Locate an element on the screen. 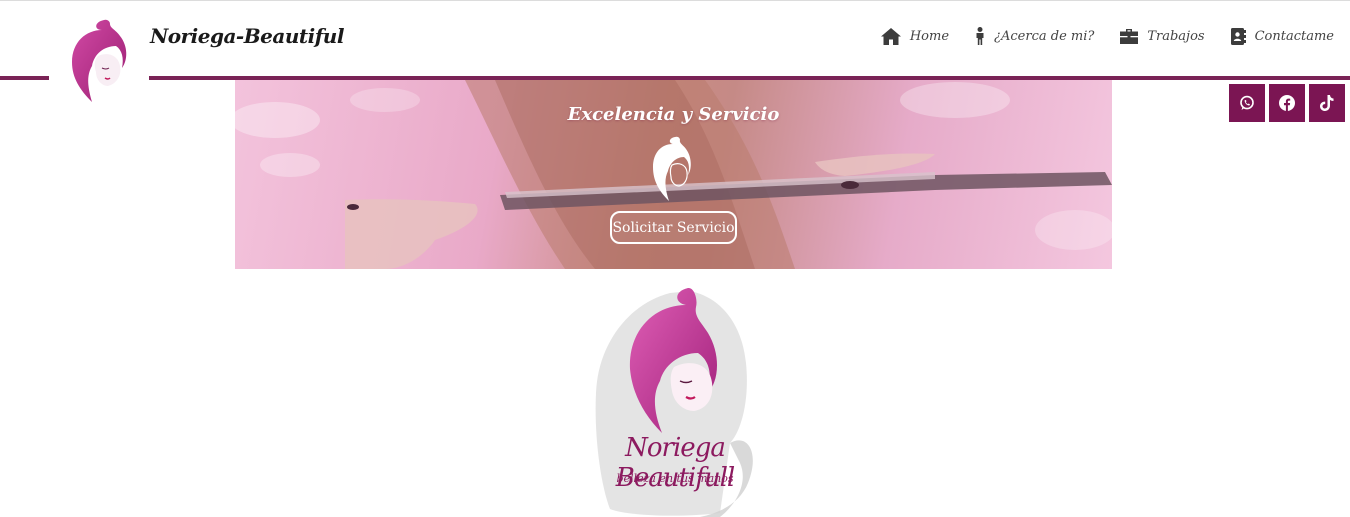  briefcase-icon is located at coordinates (1129, 36).